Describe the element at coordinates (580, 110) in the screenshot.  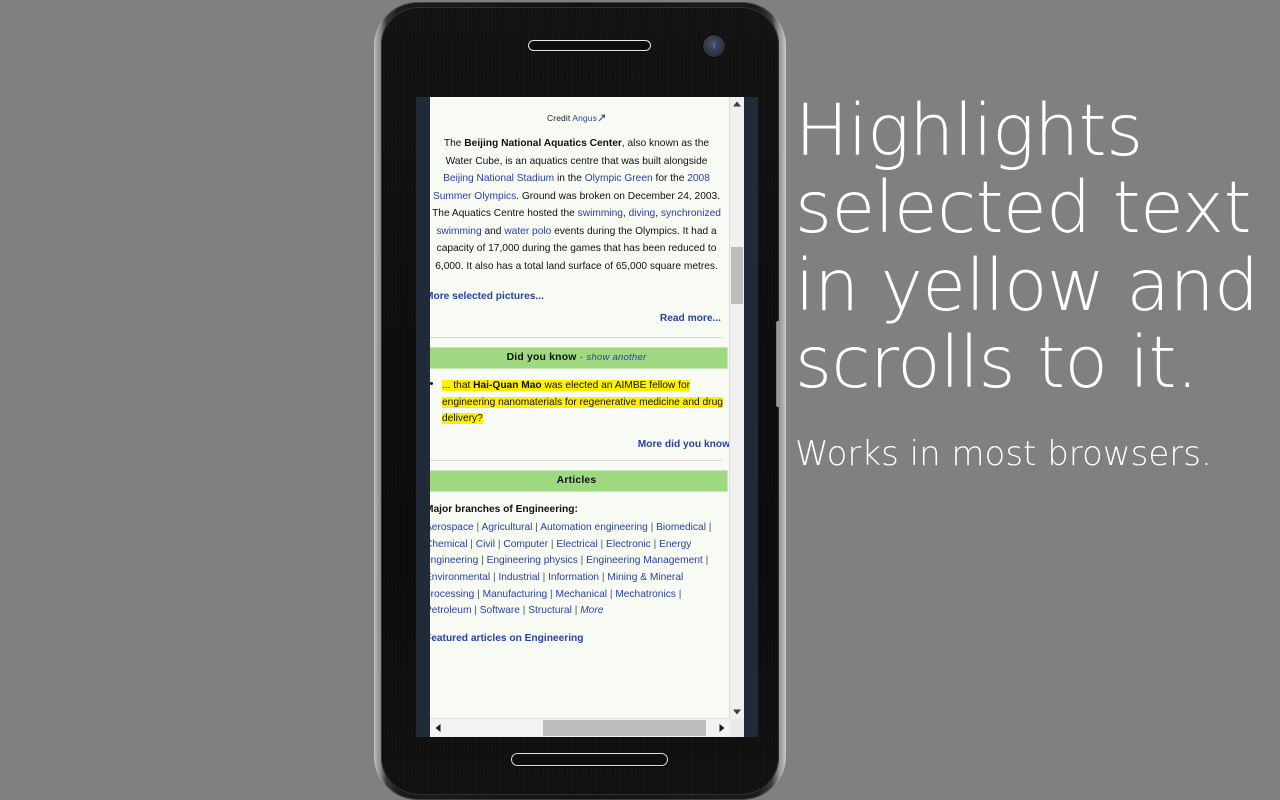
I see `credit-line: Credit Angus` at that location.